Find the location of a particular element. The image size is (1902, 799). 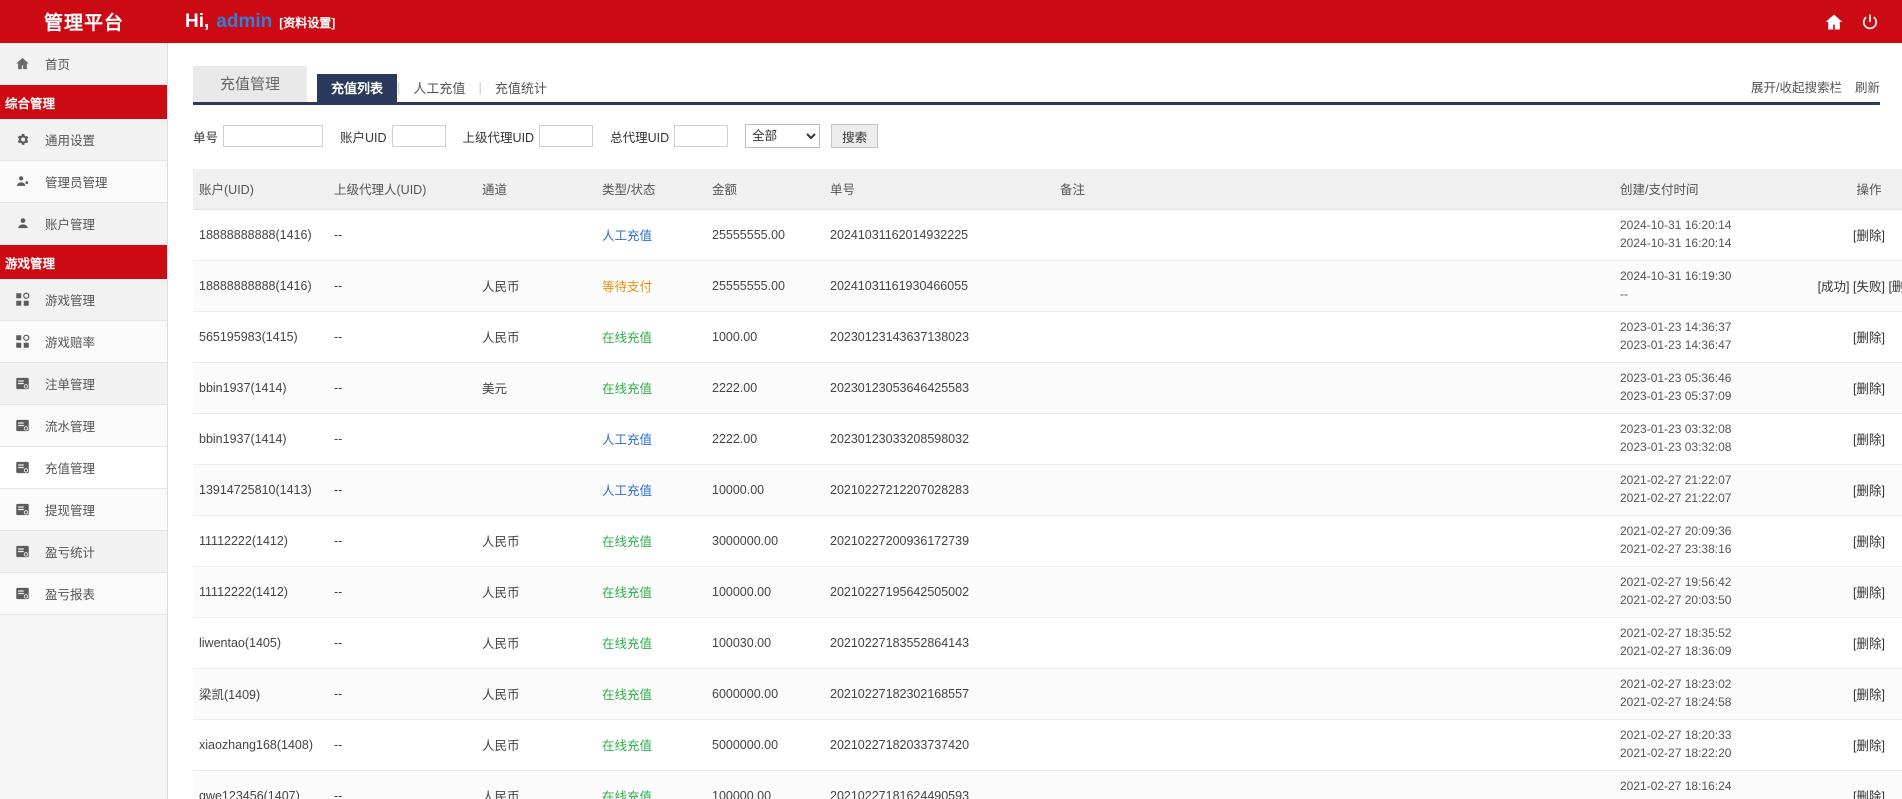

search-select-type: 全部 is located at coordinates (783, 136).